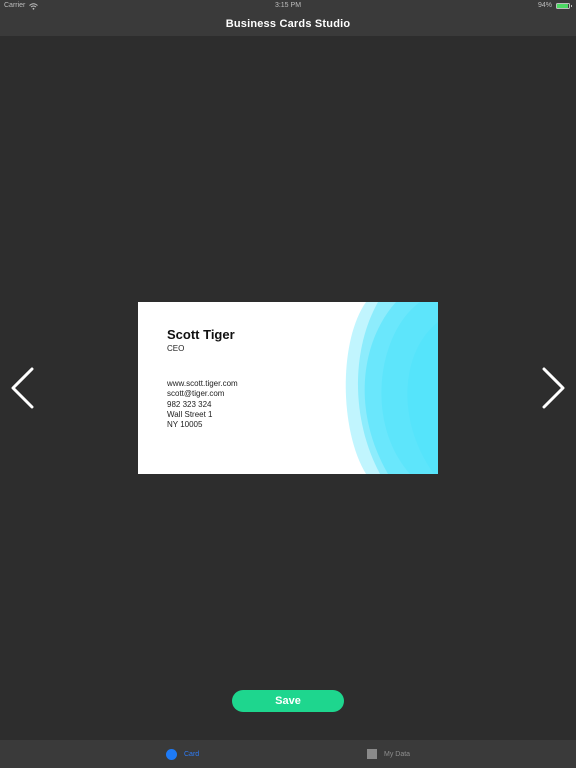 This screenshot has height=768, width=576. I want to click on tab-my-data: My Data, so click(388, 754).